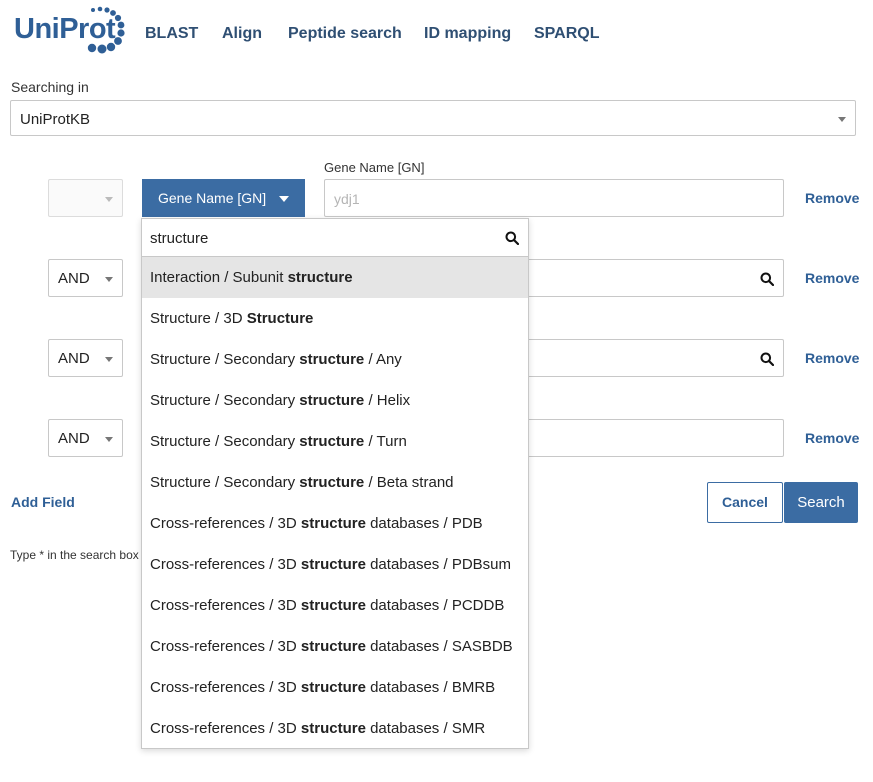 Image resolution: width=873 pixels, height=782 pixels. I want to click on option-suffix: databases / PDBsum, so click(438, 564).